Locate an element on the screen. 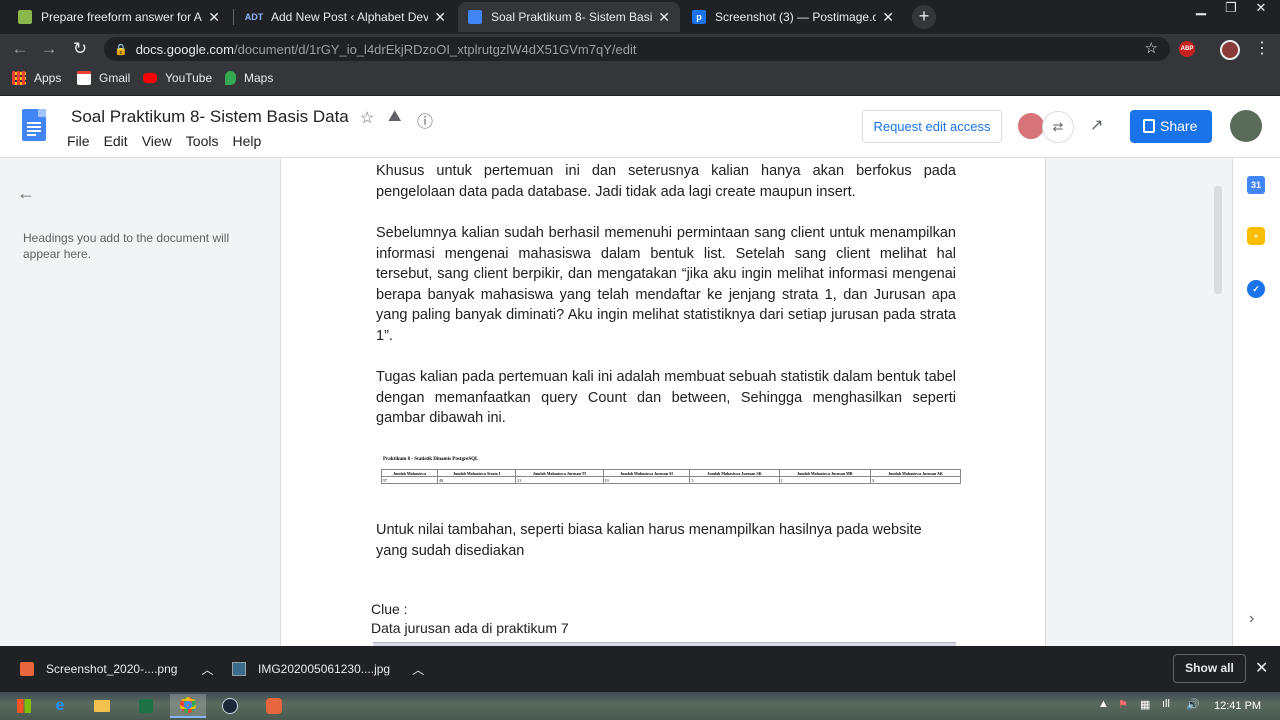 This screenshot has width=1280, height=720. document-title: Soal Praktikum 8- Sistem Basis Data is located at coordinates (210, 117).